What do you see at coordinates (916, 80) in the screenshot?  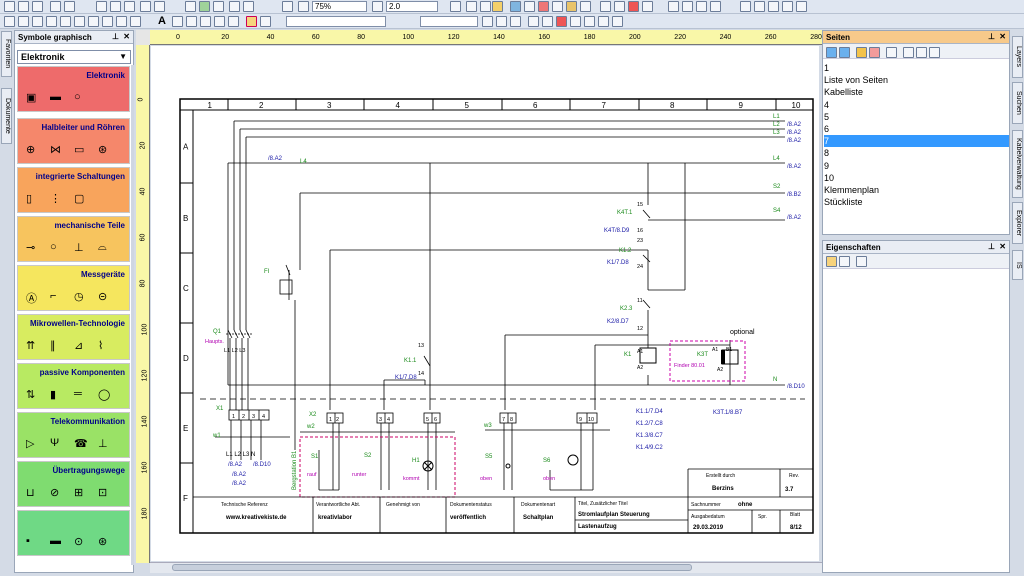 I see `page-list-item: Liste von Seiten` at bounding box center [916, 80].